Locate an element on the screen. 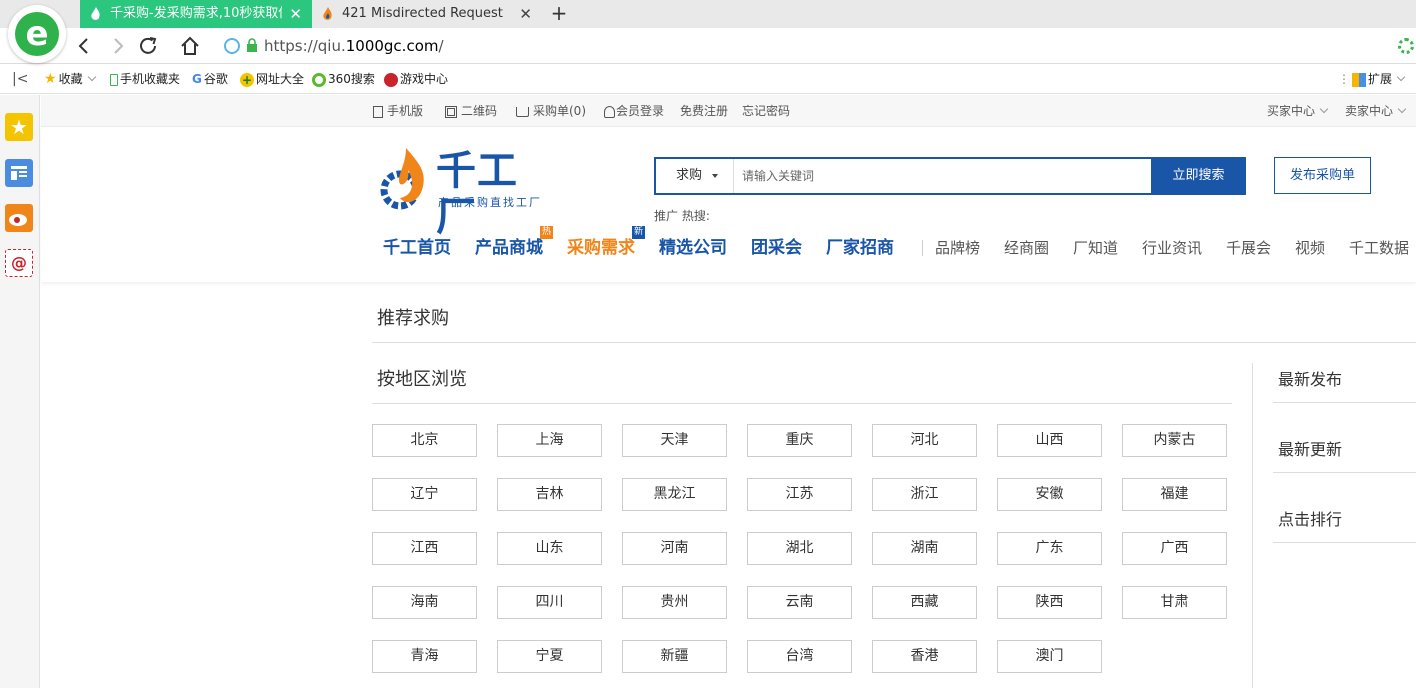 This screenshot has height=688, width=1416. nav-label: 产品商城 is located at coordinates (509, 248).